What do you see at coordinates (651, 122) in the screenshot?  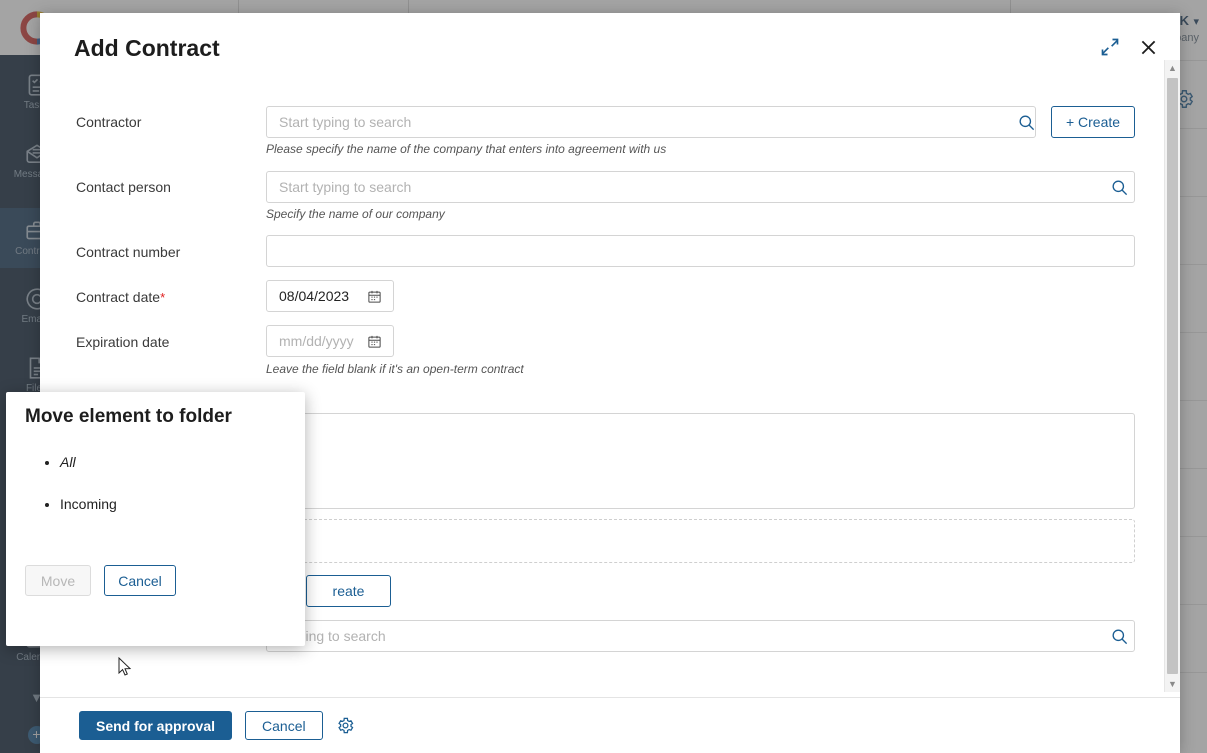 I see `contractor-input` at bounding box center [651, 122].